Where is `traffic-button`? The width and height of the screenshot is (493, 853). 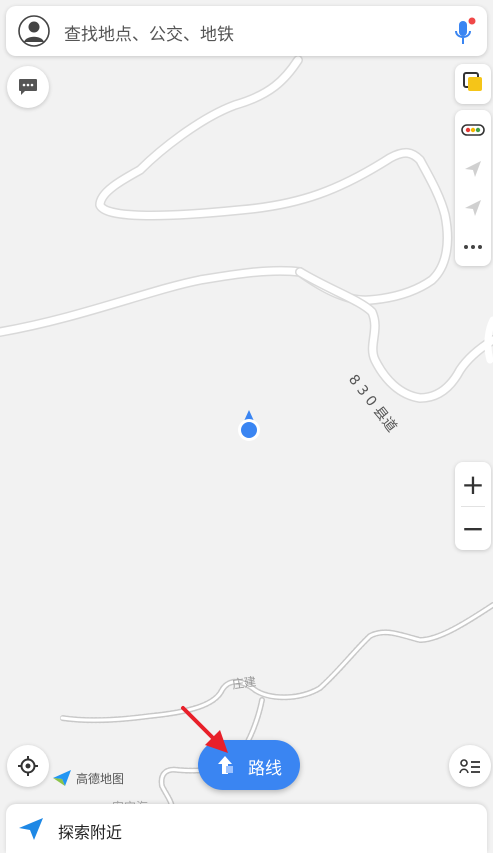 traffic-button is located at coordinates (473, 129).